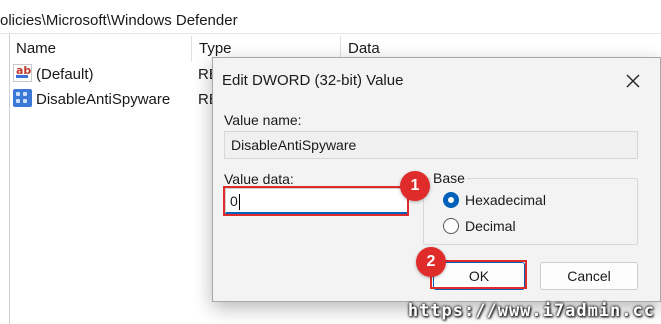 This screenshot has height=324, width=661. Describe the element at coordinates (431, 145) in the screenshot. I see `value-name-field: DisableAntiSpyware` at that location.